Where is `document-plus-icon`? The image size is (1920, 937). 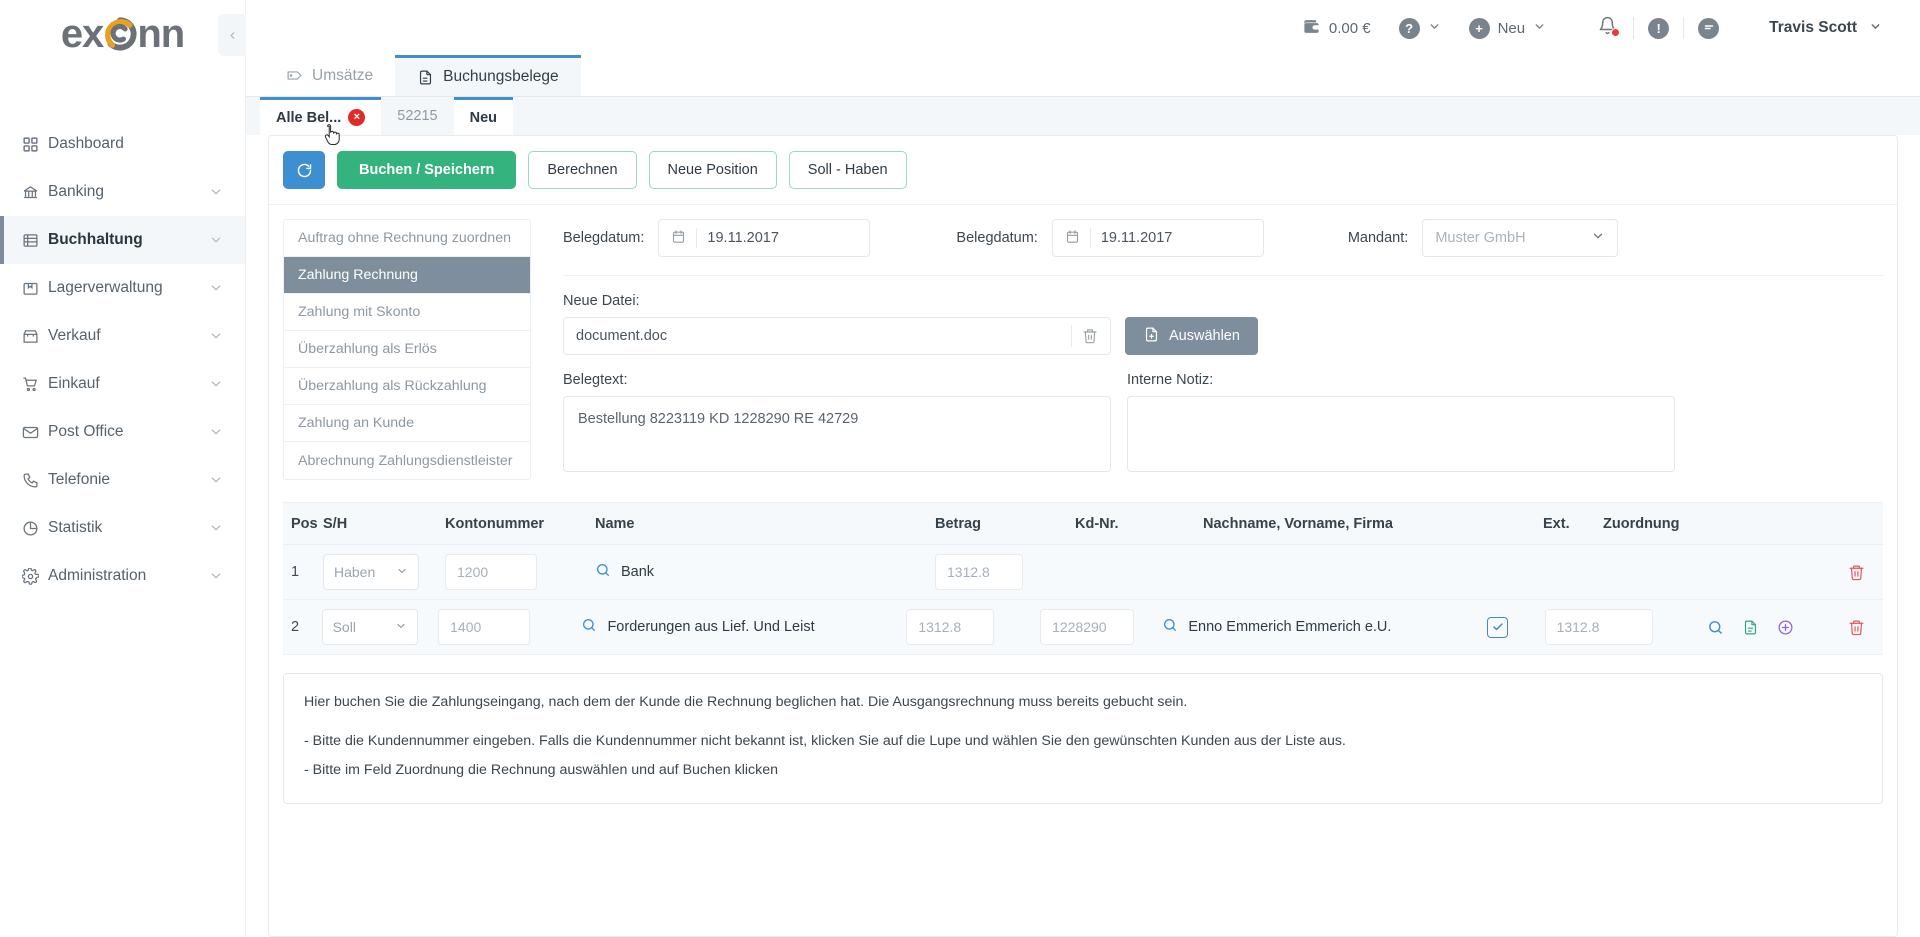
document-plus-icon is located at coordinates (1750, 627).